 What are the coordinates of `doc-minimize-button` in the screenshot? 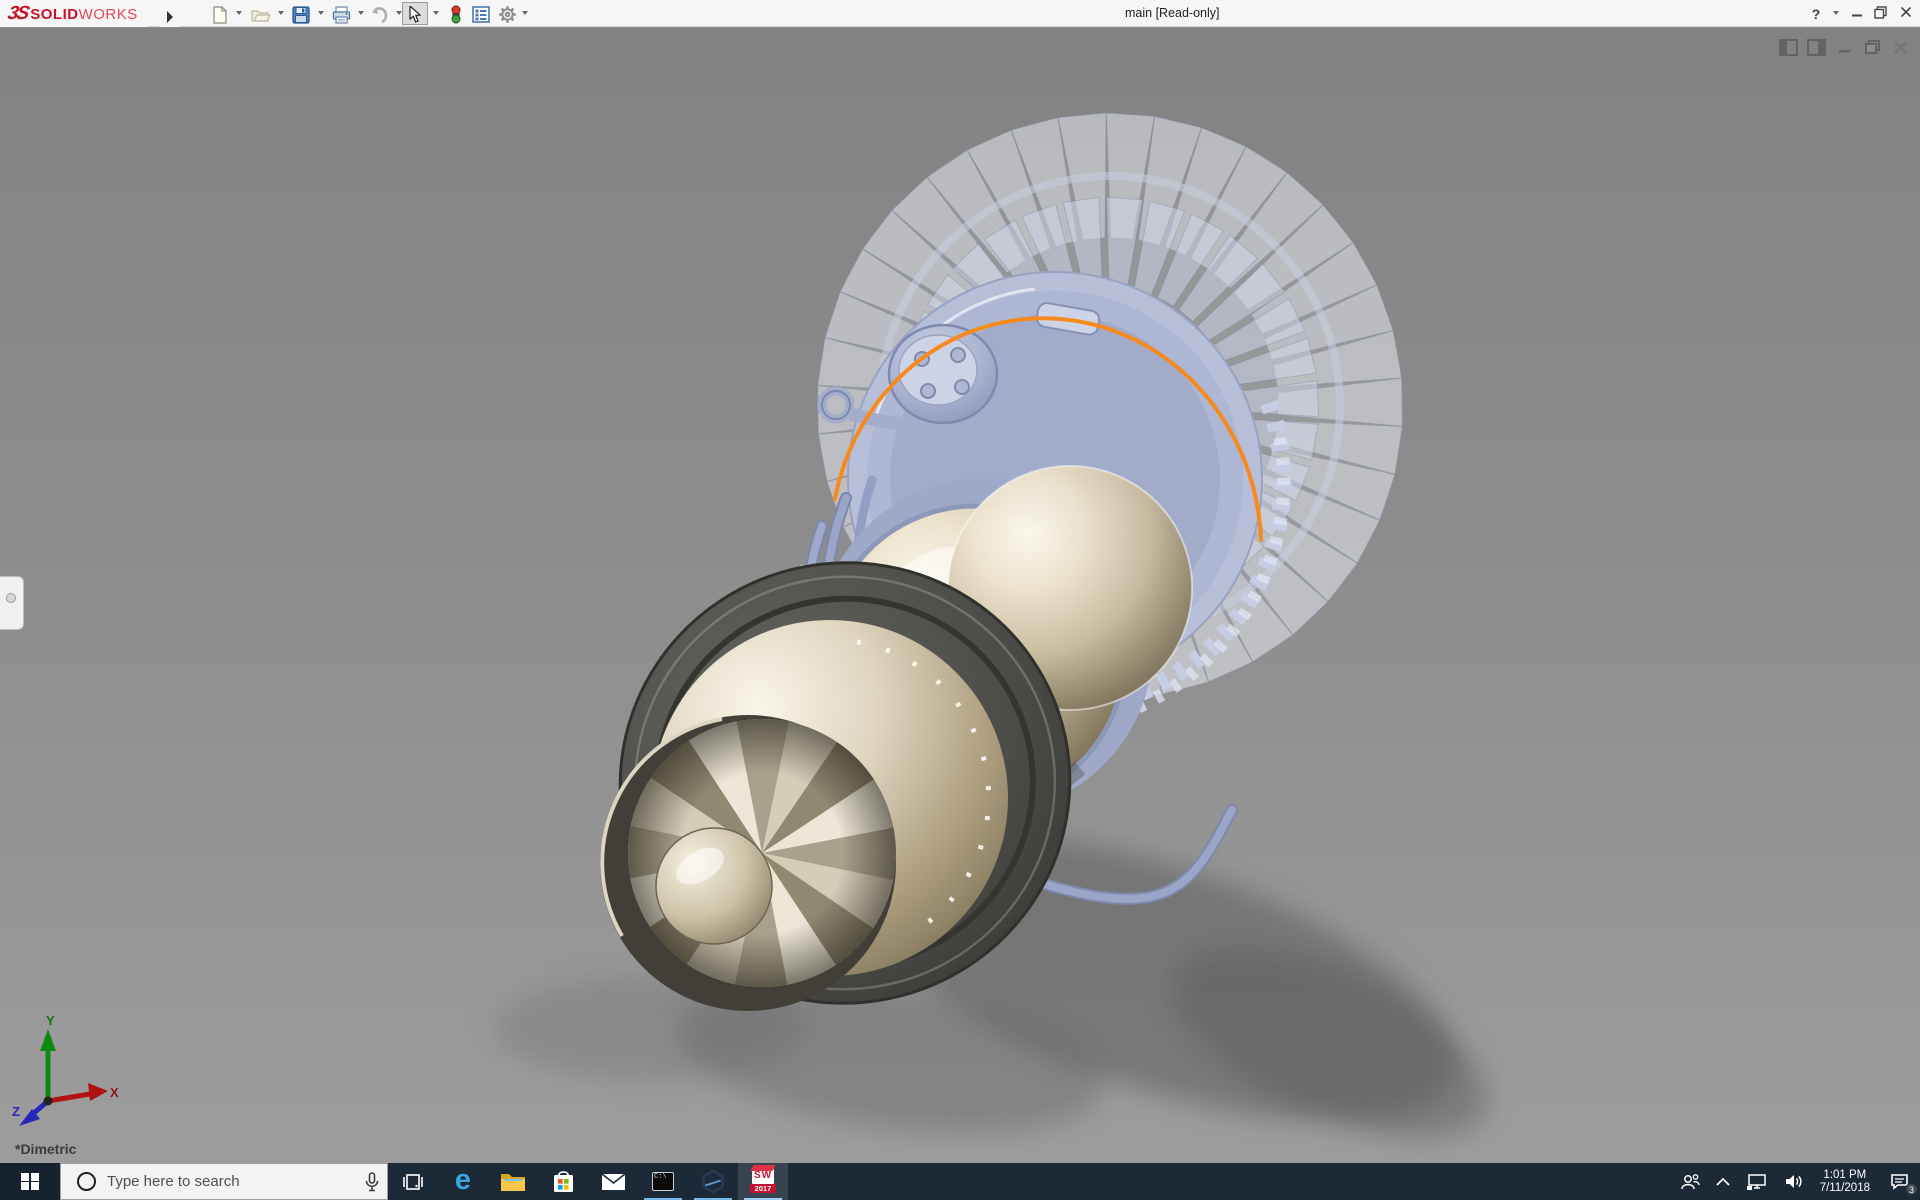 It's located at (1844, 48).